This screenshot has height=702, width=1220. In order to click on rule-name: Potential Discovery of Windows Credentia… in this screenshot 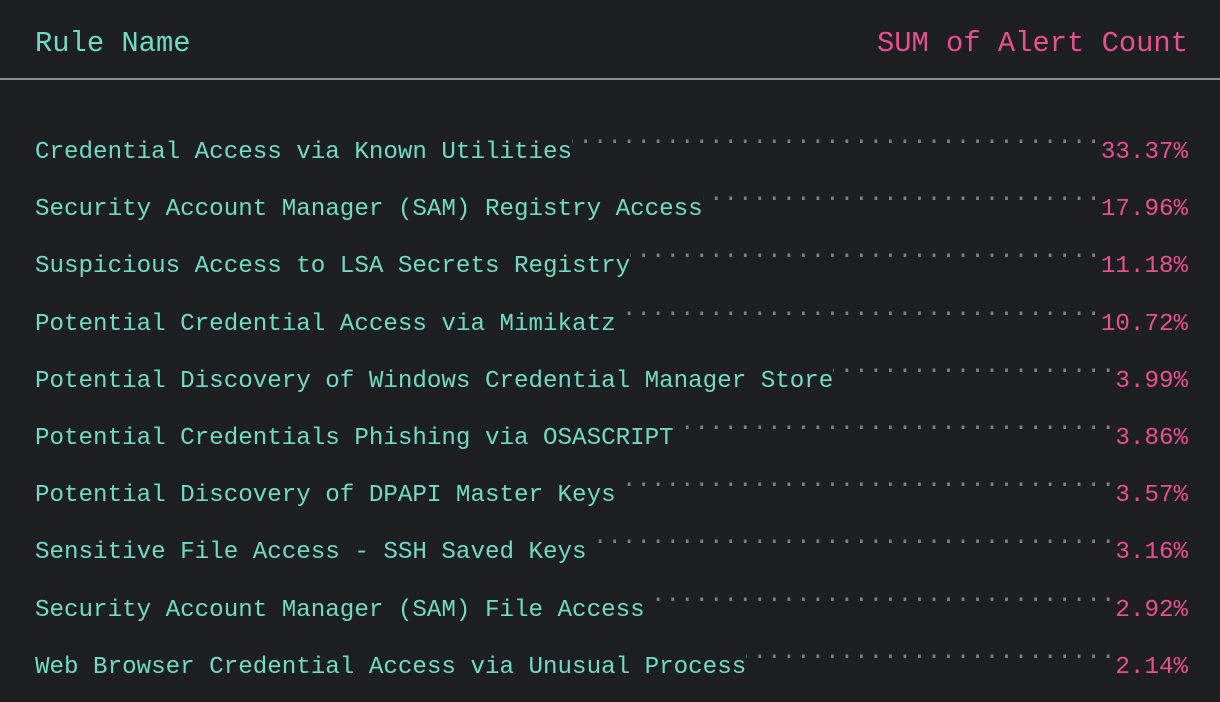, I will do `click(434, 381)`.